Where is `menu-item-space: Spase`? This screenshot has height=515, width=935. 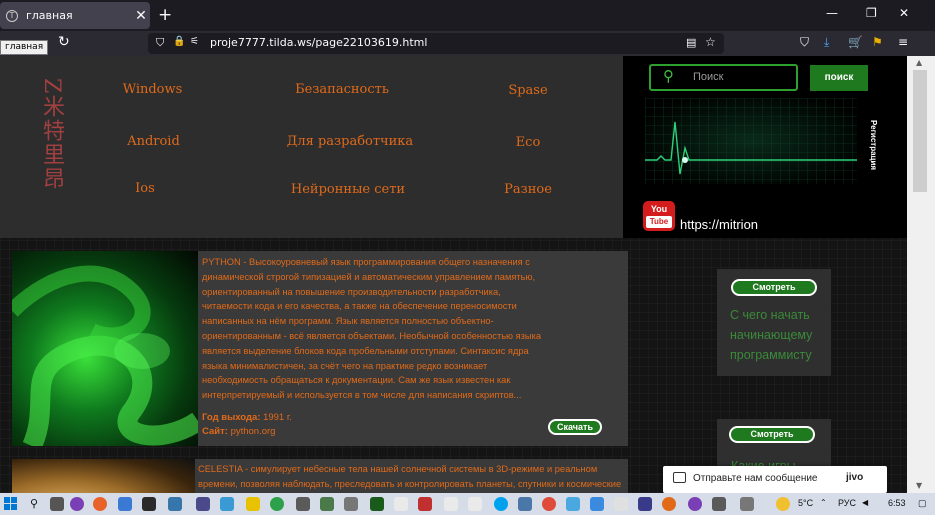
menu-item-space: Spase is located at coordinates (528, 90).